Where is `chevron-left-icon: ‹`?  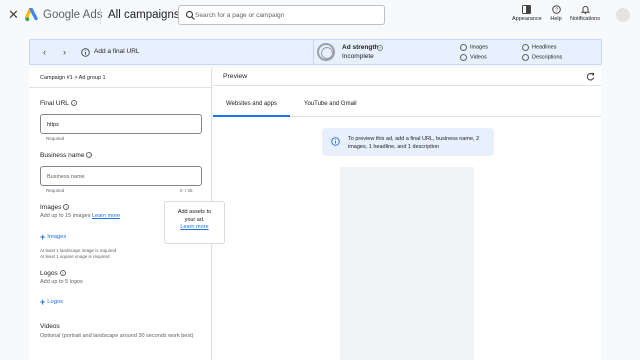 chevron-left-icon: ‹ is located at coordinates (44, 52).